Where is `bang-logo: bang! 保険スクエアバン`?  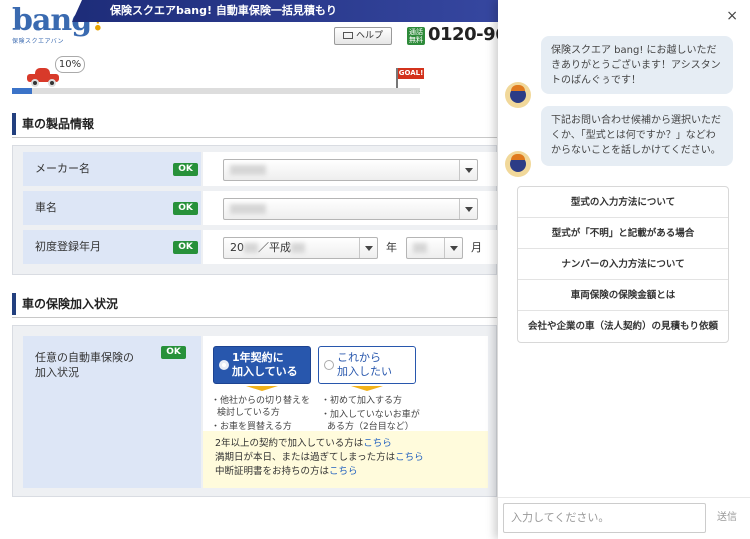
bang-logo: bang! 保険スクエアバン is located at coordinates (58, 26).